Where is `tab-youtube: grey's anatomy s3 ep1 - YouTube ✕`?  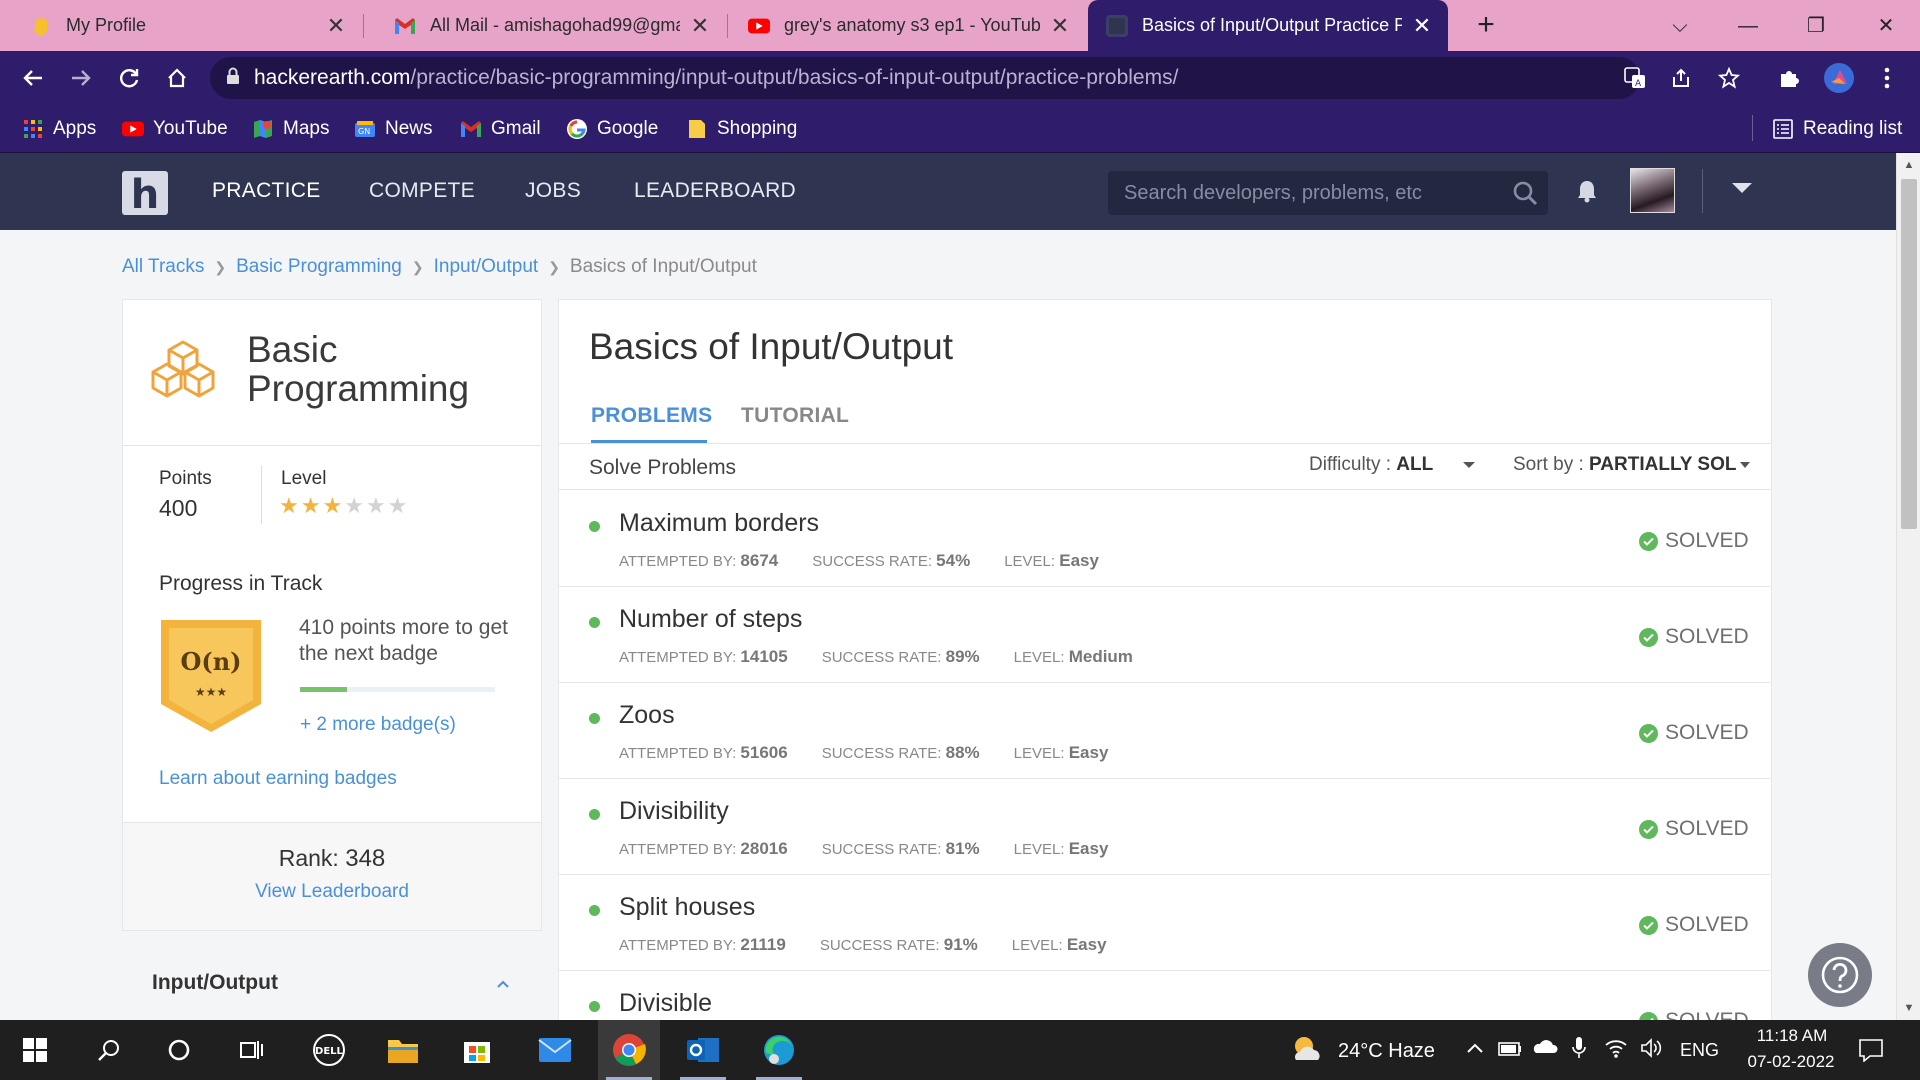
tab-youtube: grey's anatomy s3 ep1 - YouTube ✕ is located at coordinates (907, 25).